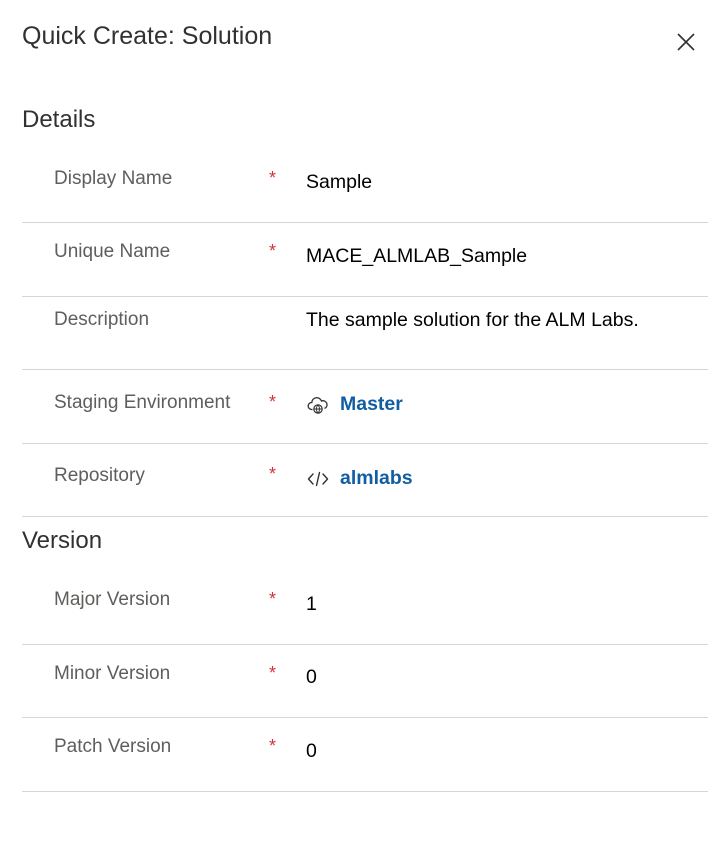 The height and width of the screenshot is (842, 721). Describe the element at coordinates (311, 751) in the screenshot. I see `patch-version-field: 0` at that location.